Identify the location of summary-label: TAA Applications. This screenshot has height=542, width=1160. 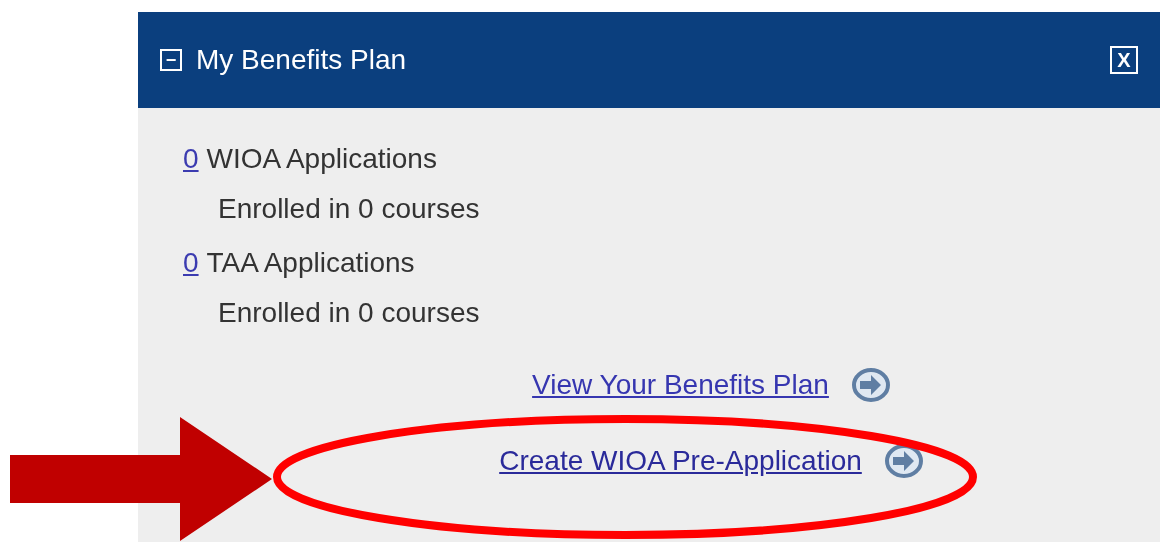
(310, 263).